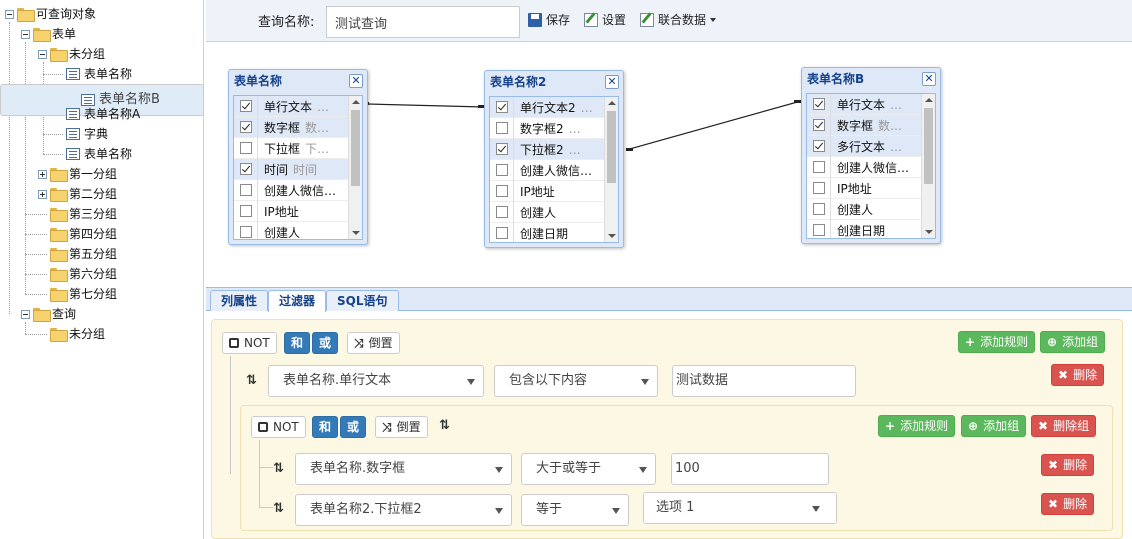 This screenshot has width=1132, height=539. What do you see at coordinates (713, 125) in the screenshot?
I see `join-line` at bounding box center [713, 125].